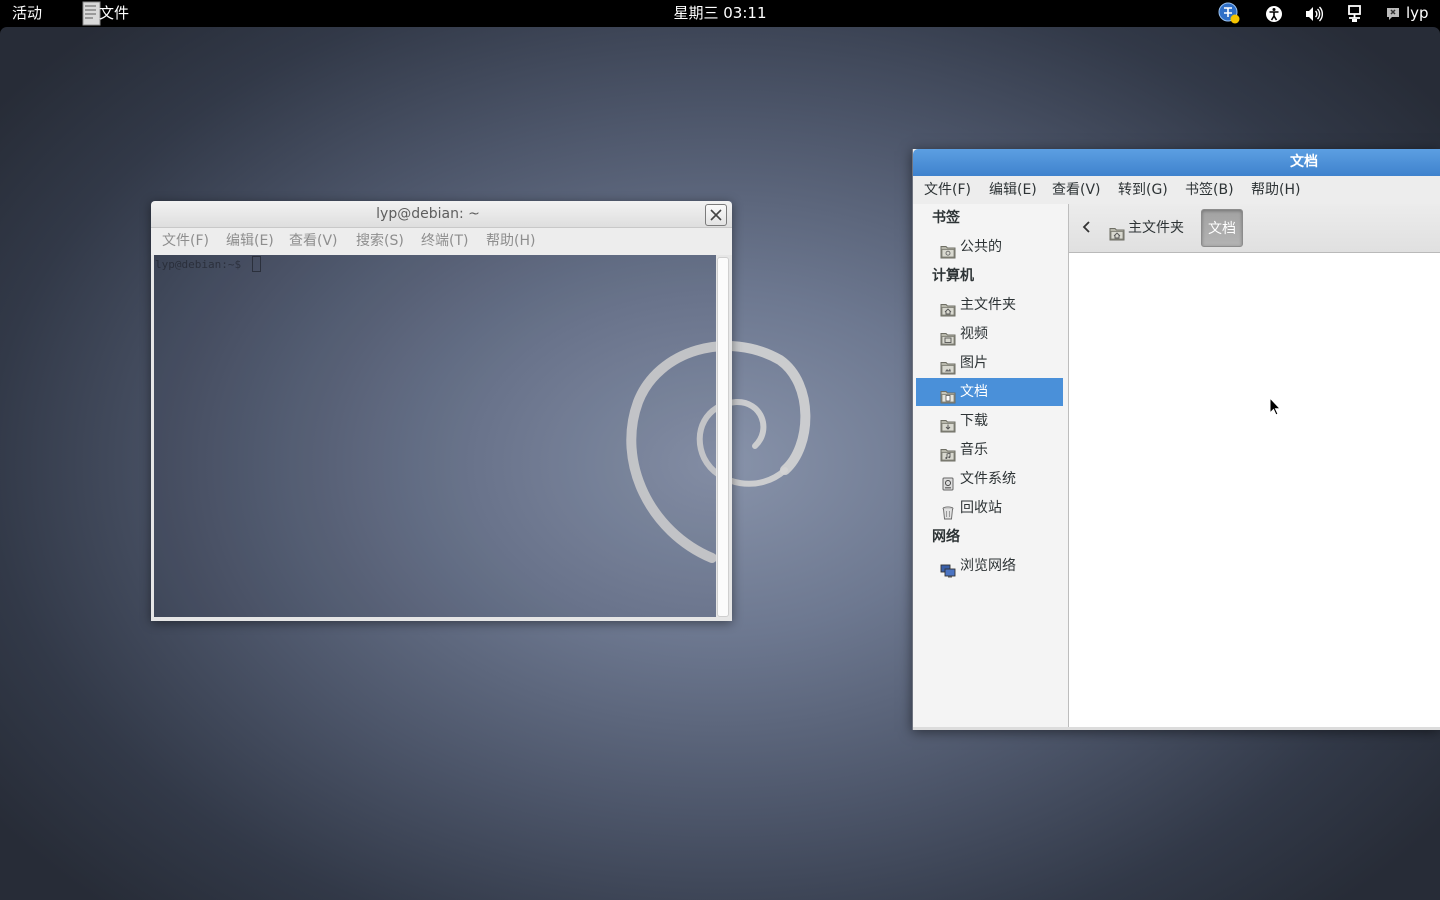 The height and width of the screenshot is (900, 1440). What do you see at coordinates (1156, 228) in the screenshot?
I see `path-button-label: 主文件夹` at bounding box center [1156, 228].